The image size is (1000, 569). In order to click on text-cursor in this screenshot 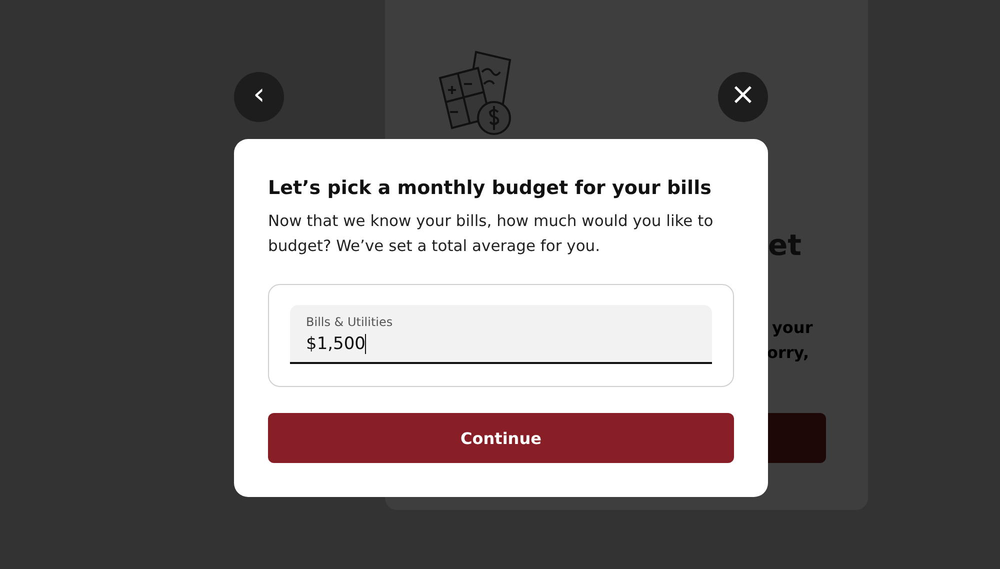, I will do `click(365, 344)`.